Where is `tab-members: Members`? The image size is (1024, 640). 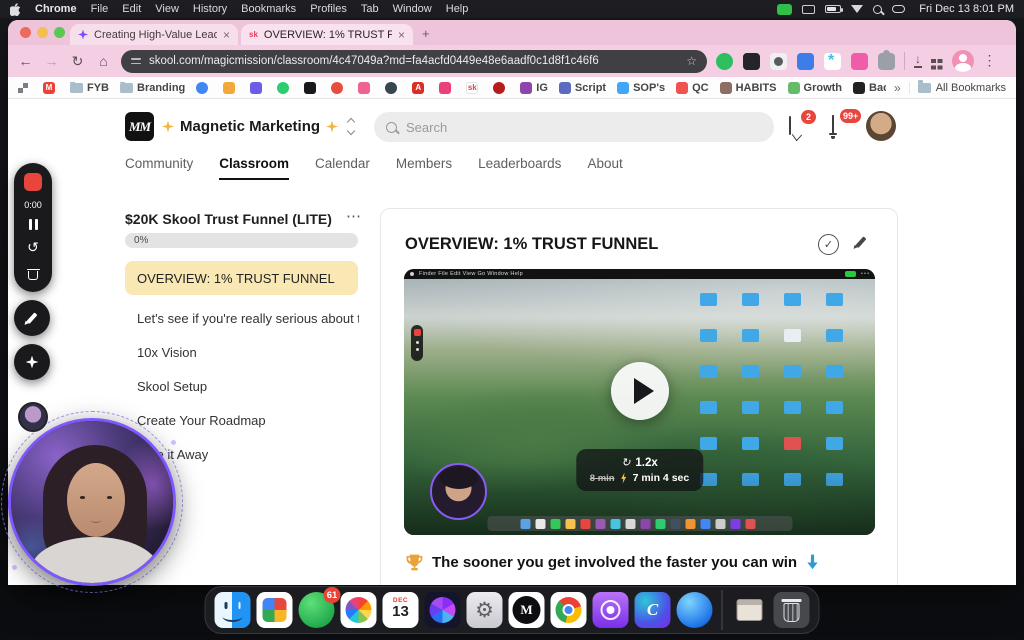
tab-members: Members is located at coordinates (424, 168).